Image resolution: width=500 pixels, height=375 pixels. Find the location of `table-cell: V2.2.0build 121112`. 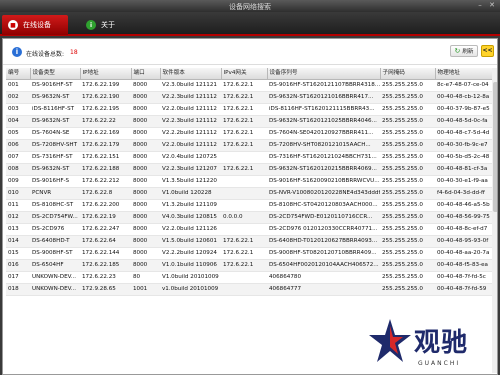

table-cell: V2.2.0build 121112 is located at coordinates (190, 109).